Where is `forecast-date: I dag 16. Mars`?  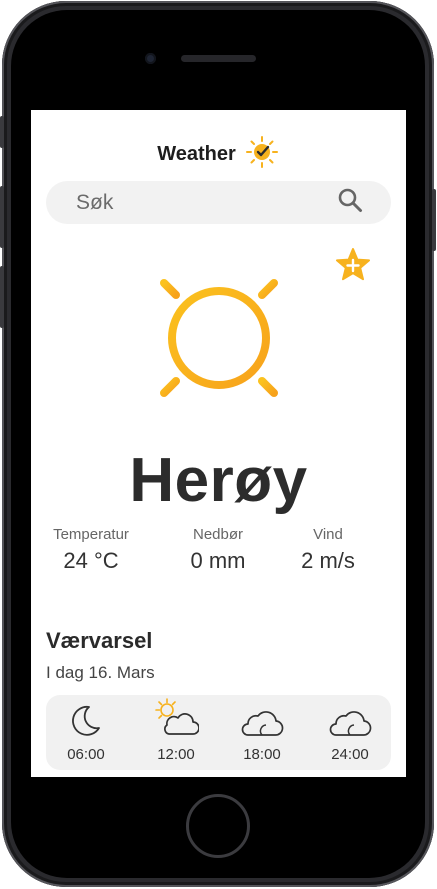 forecast-date: I dag 16. Mars is located at coordinates (100, 672).